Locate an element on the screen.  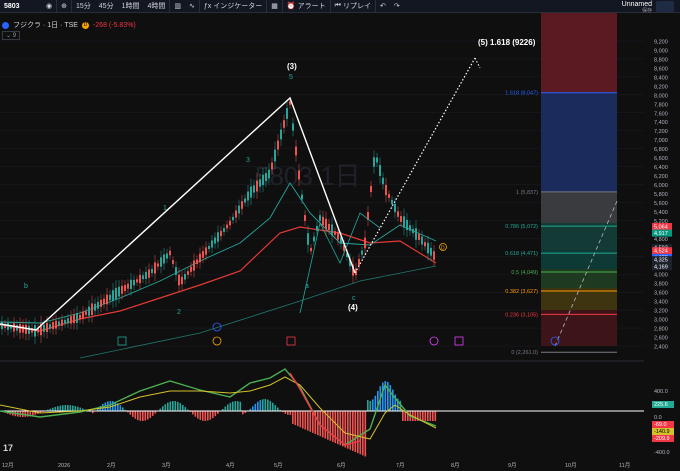
compare-icon: ∿ is located at coordinates (192, 6).